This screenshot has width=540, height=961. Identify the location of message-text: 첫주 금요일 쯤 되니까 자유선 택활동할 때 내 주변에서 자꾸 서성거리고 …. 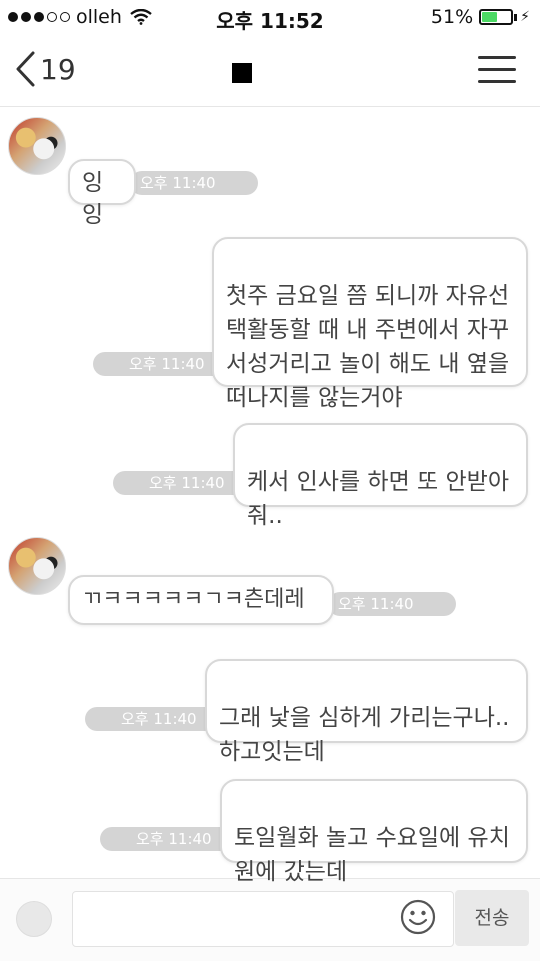
(368, 347).